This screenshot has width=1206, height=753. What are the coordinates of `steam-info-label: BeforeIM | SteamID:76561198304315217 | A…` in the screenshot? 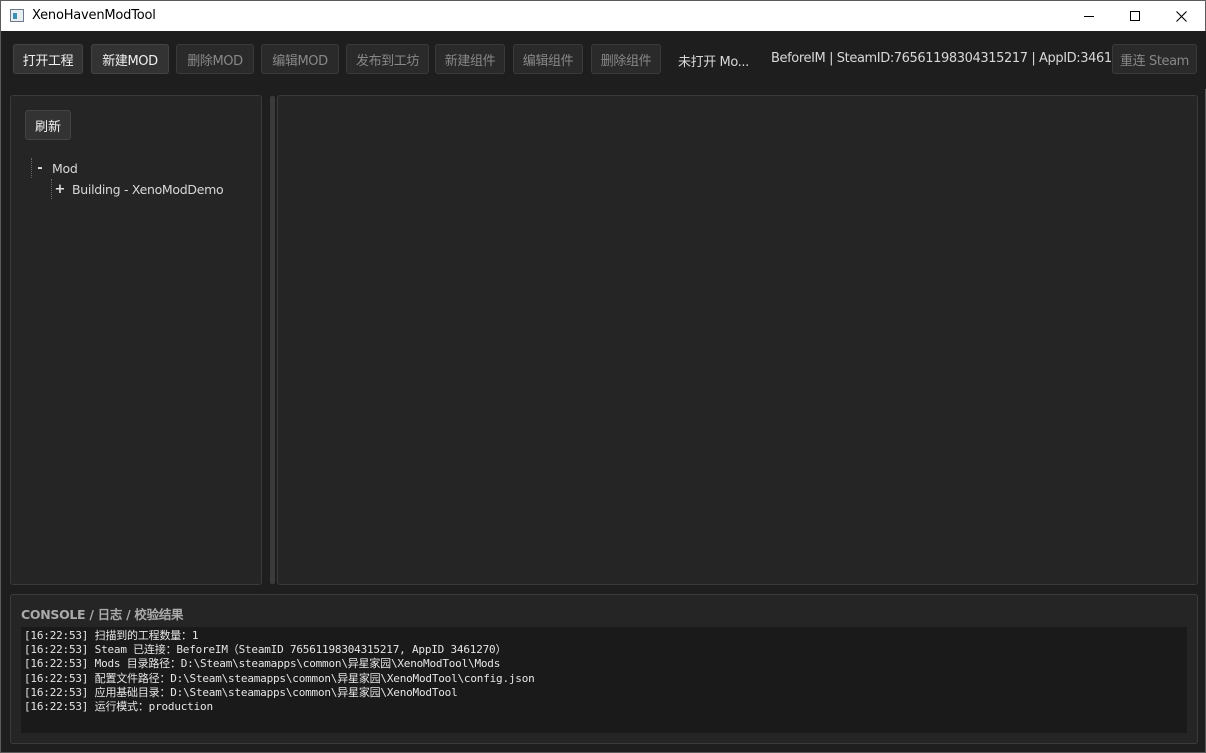 It's located at (953, 58).